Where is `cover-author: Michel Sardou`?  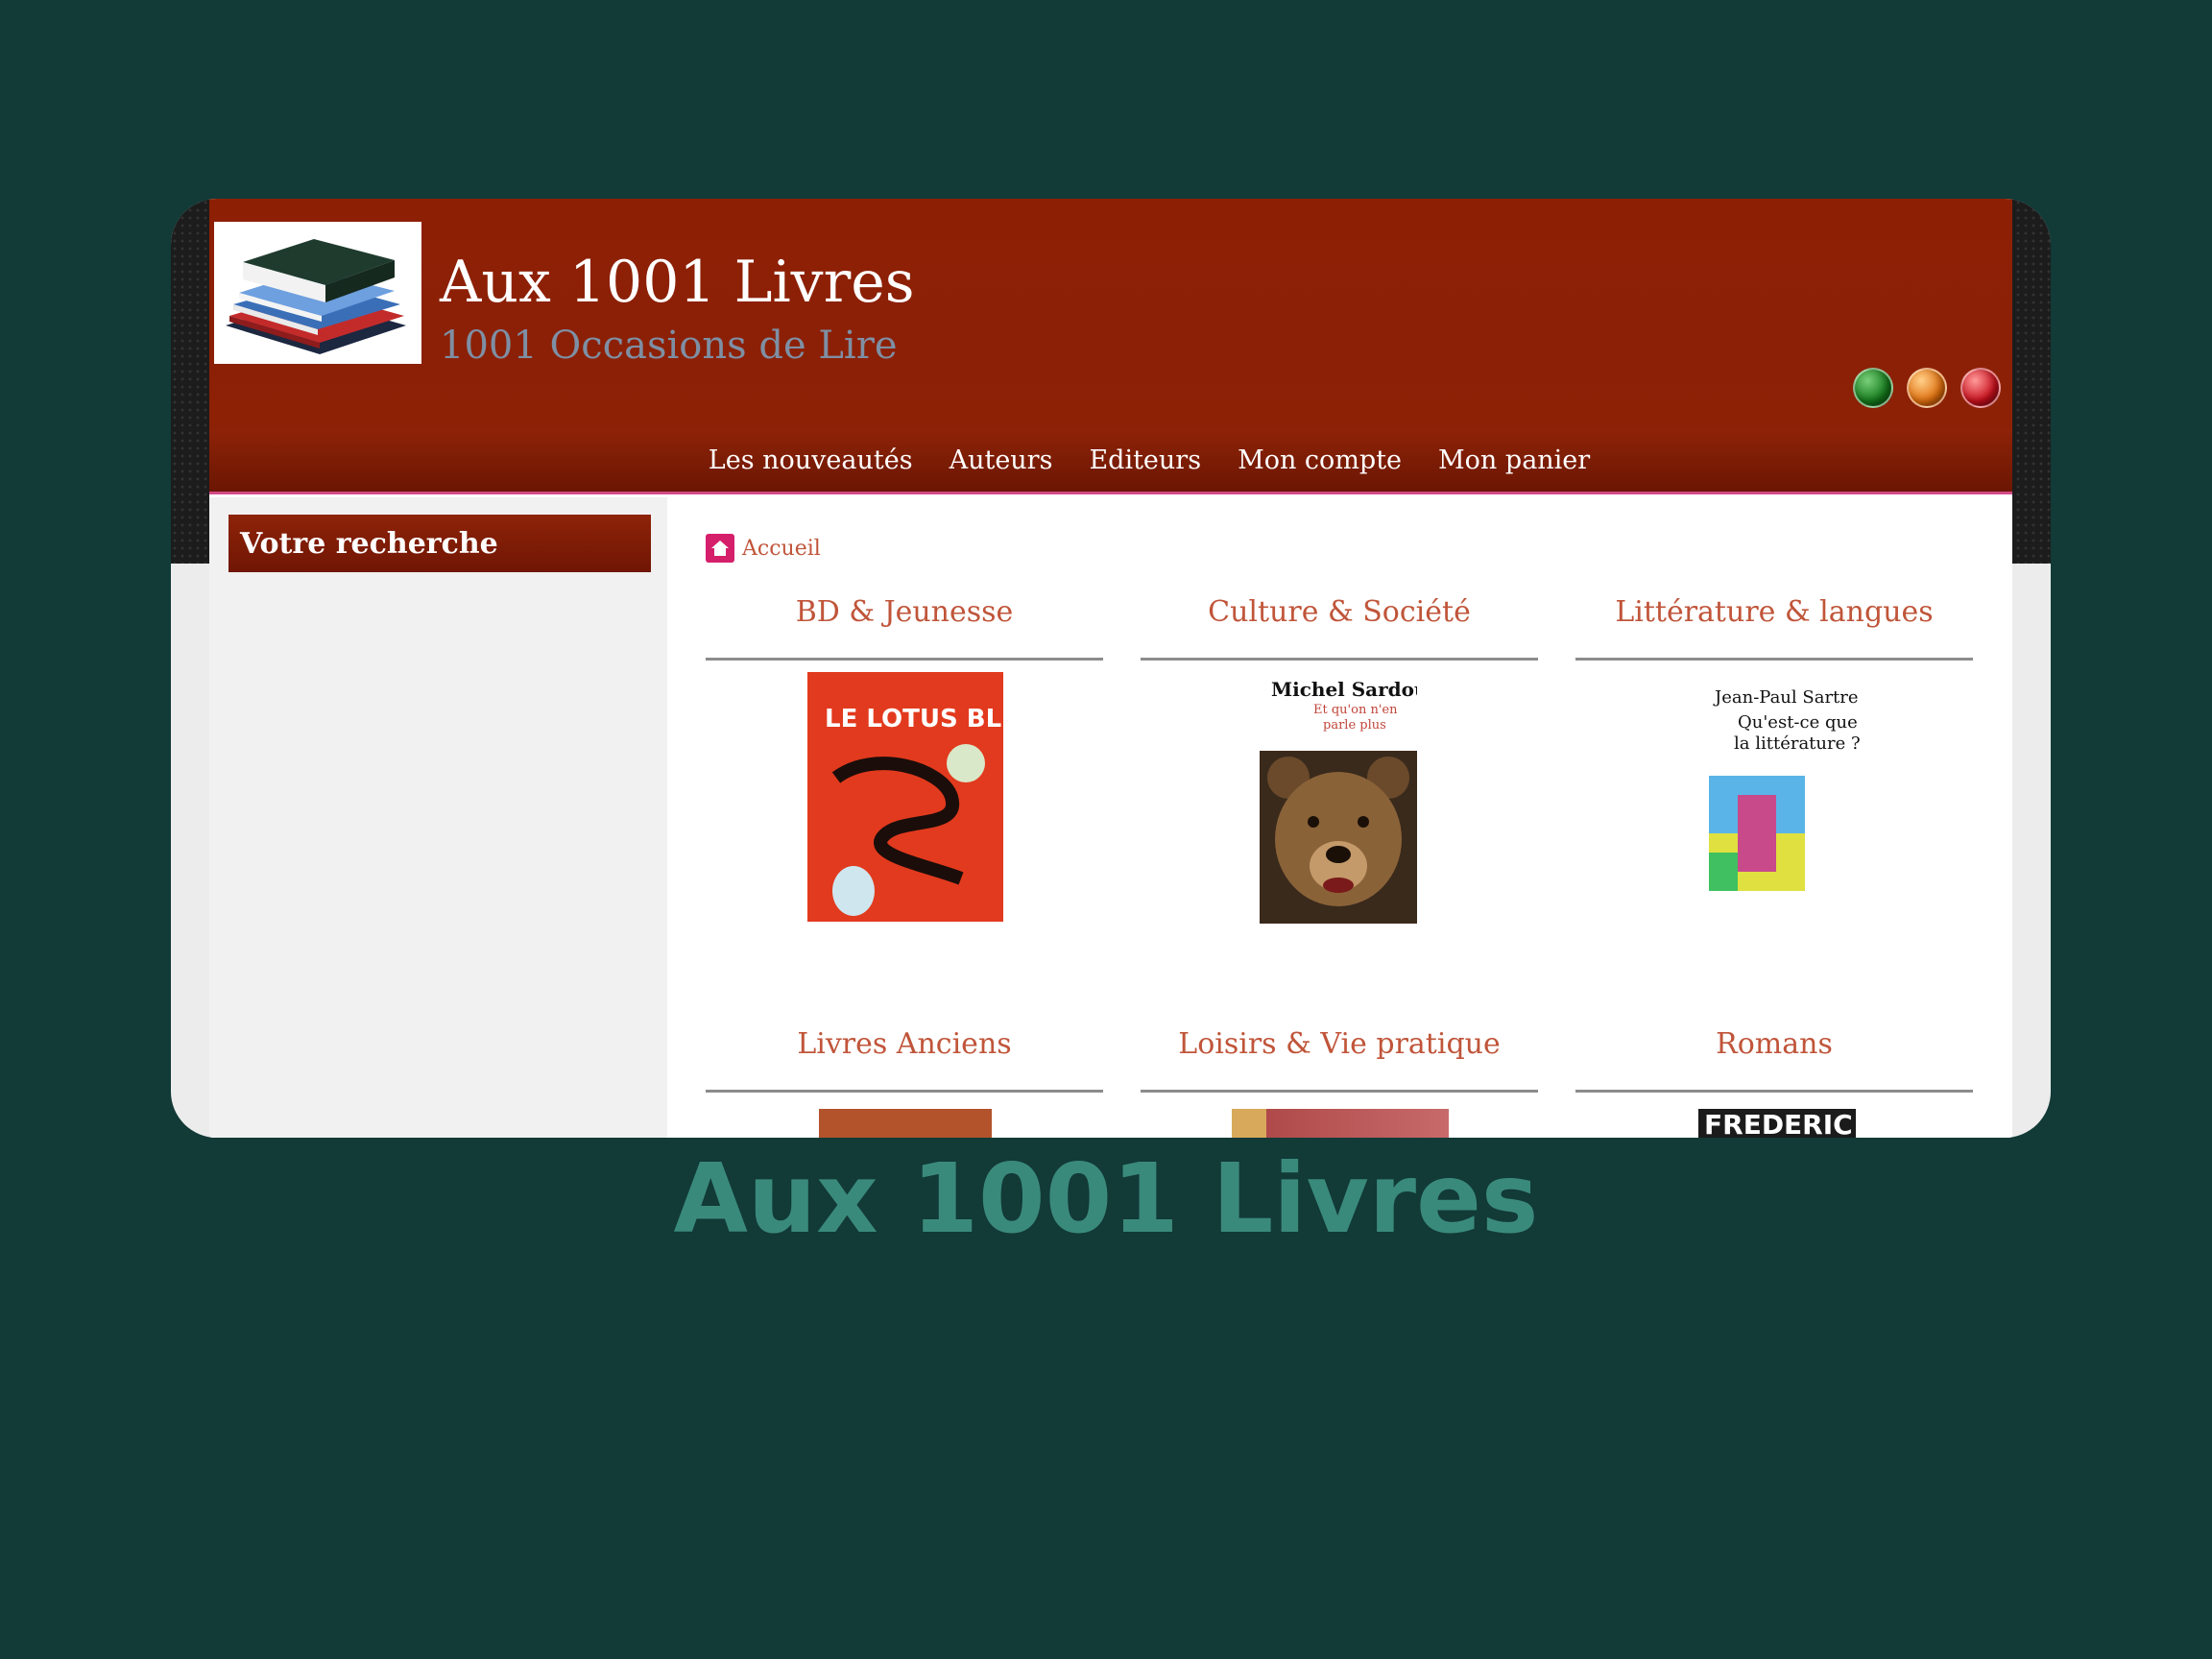
cover-author: Michel Sardou is located at coordinates (1344, 689).